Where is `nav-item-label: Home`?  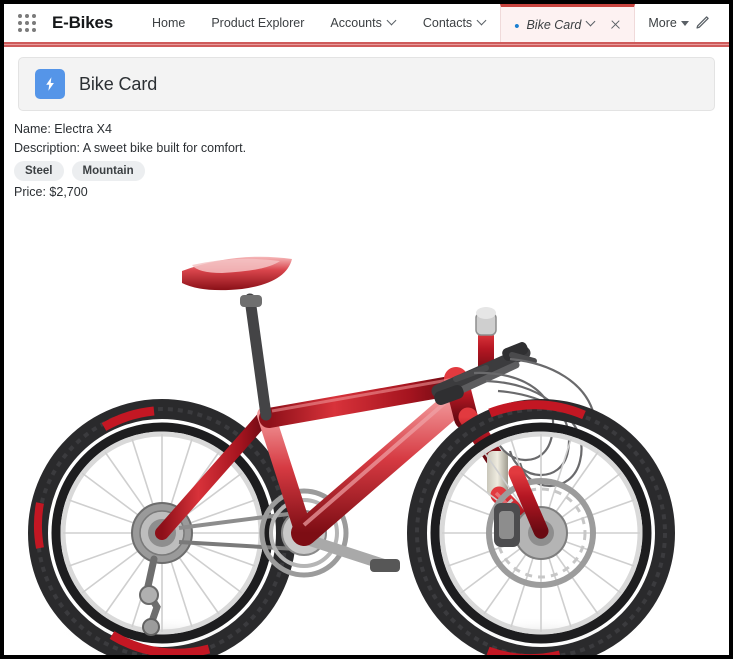
nav-item-label: Home is located at coordinates (168, 23).